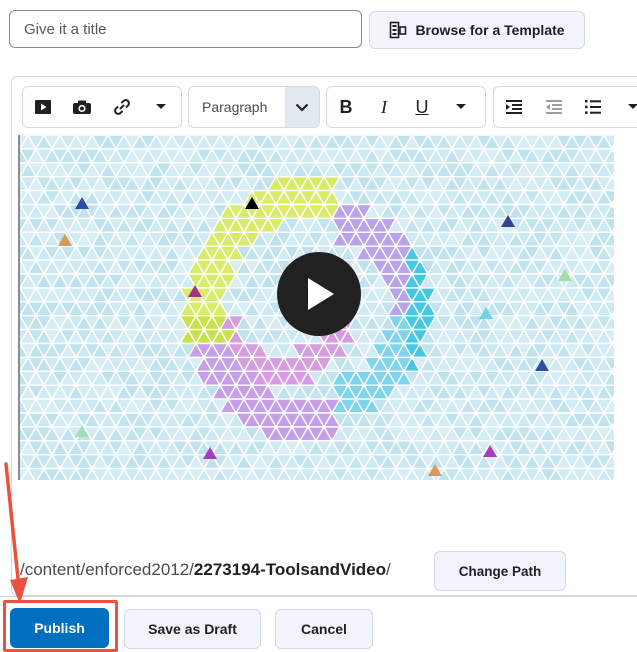  What do you see at coordinates (625, 107) in the screenshot?
I see `more-paragraph-button` at bounding box center [625, 107].